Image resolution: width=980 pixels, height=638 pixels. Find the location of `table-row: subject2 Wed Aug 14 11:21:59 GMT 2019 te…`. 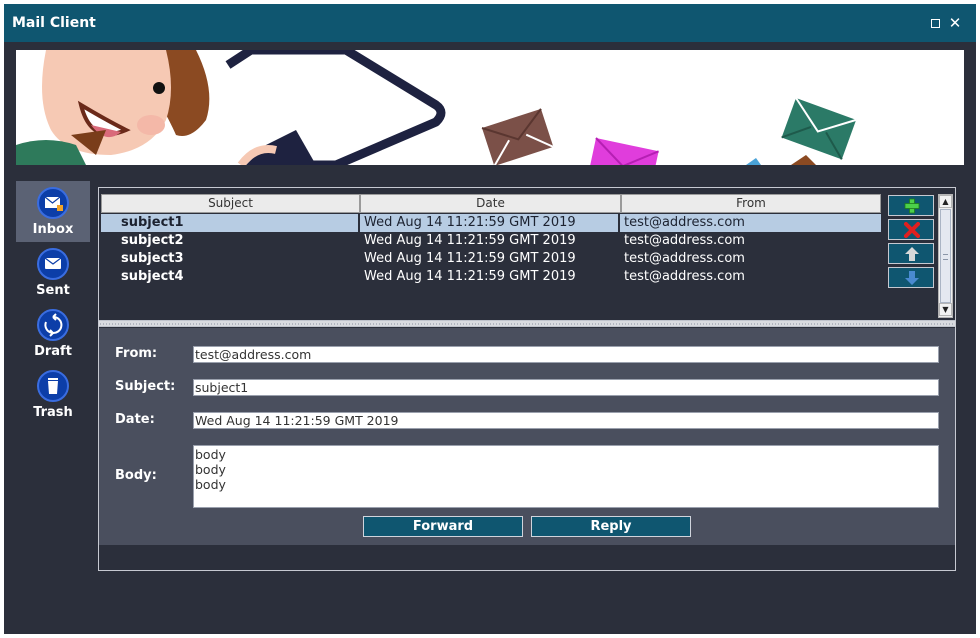

table-row: subject2 Wed Aug 14 11:21:59 GMT 2019 te… is located at coordinates (491, 241).